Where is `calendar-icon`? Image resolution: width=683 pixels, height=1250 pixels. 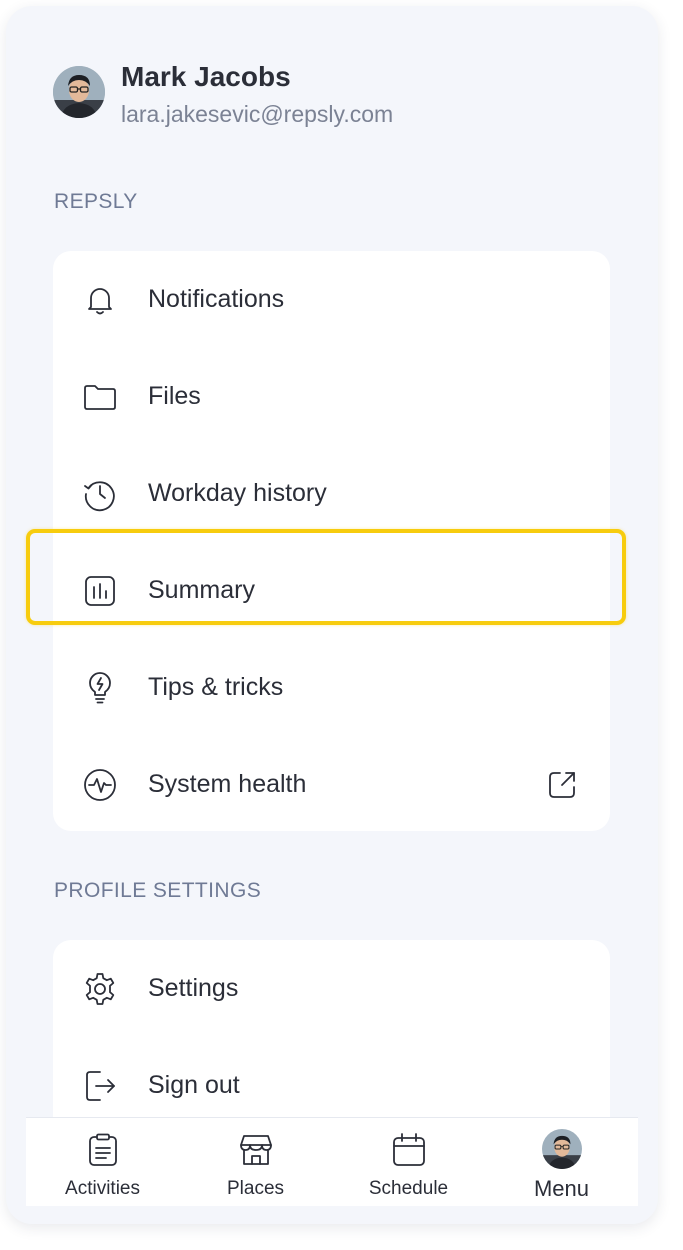 calendar-icon is located at coordinates (409, 1150).